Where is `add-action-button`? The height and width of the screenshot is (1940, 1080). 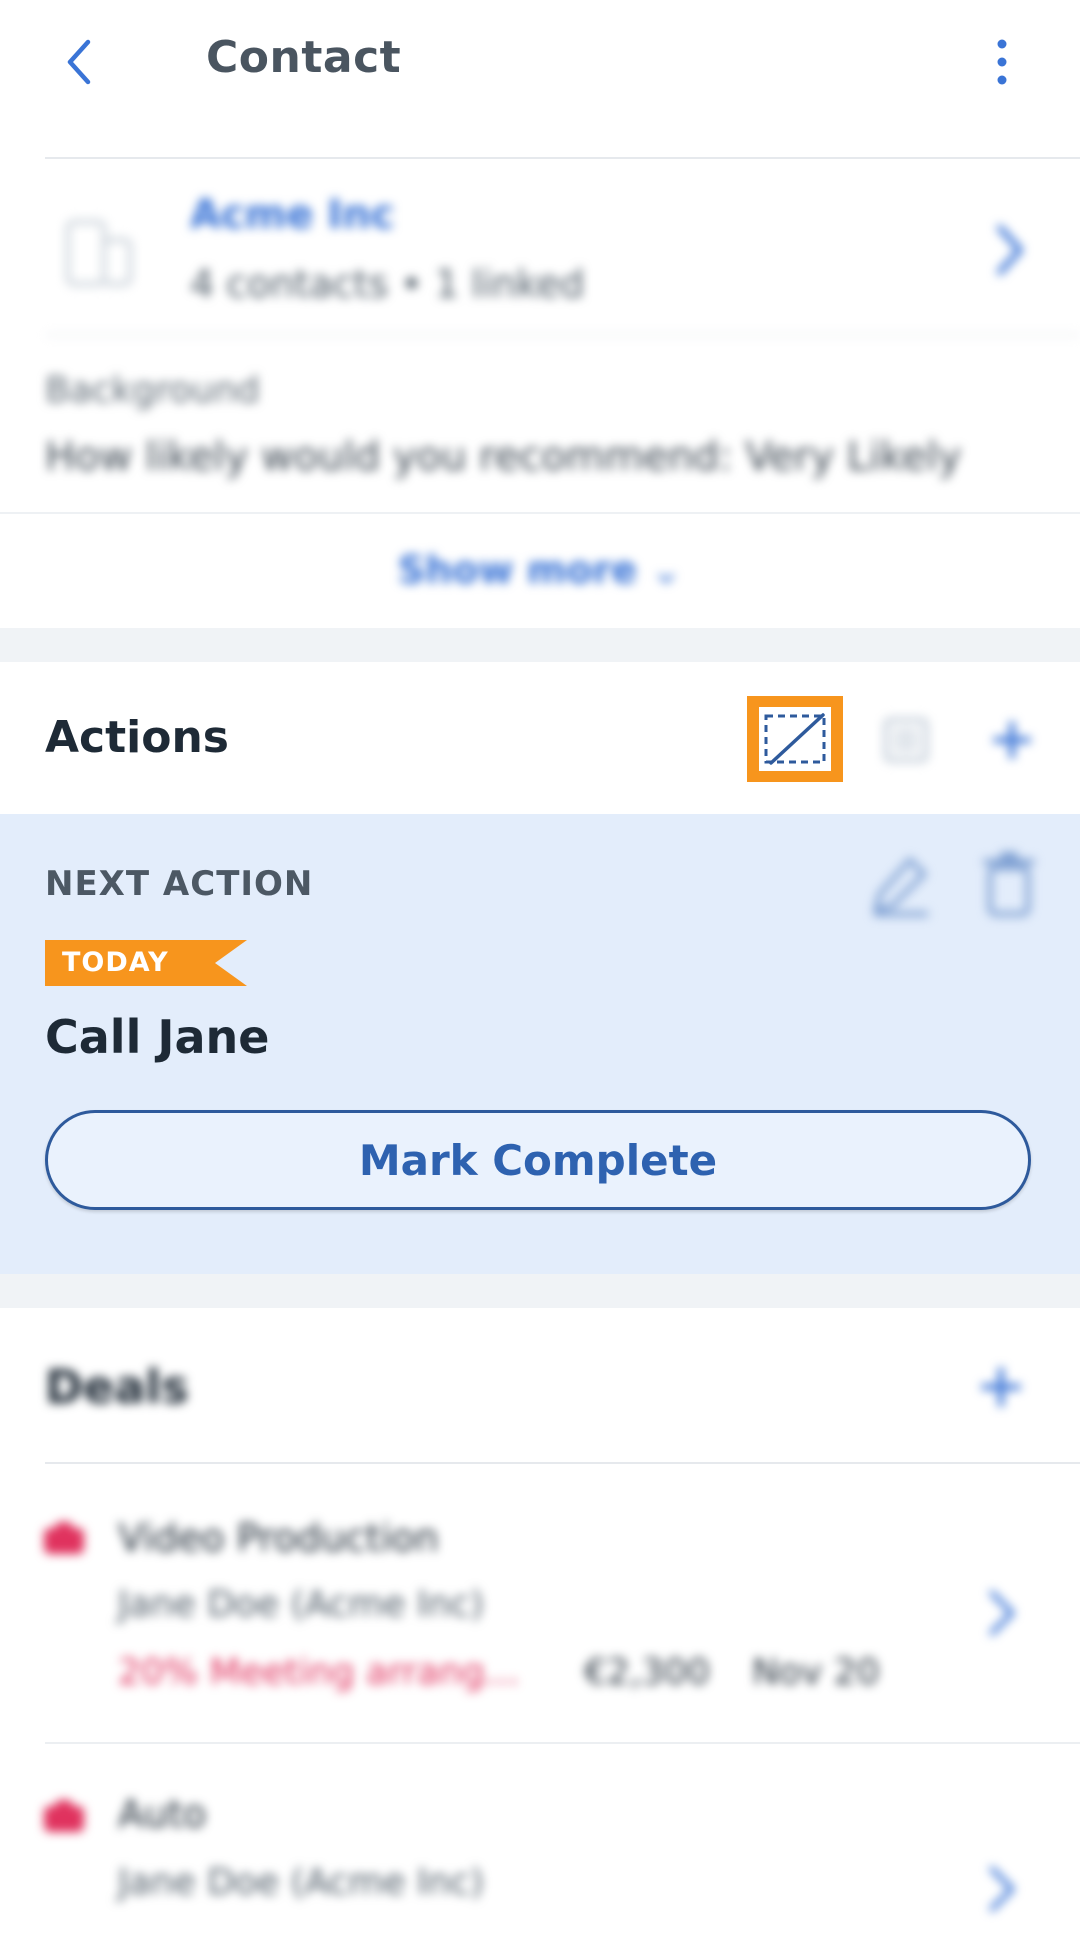 add-action-button is located at coordinates (1012, 740).